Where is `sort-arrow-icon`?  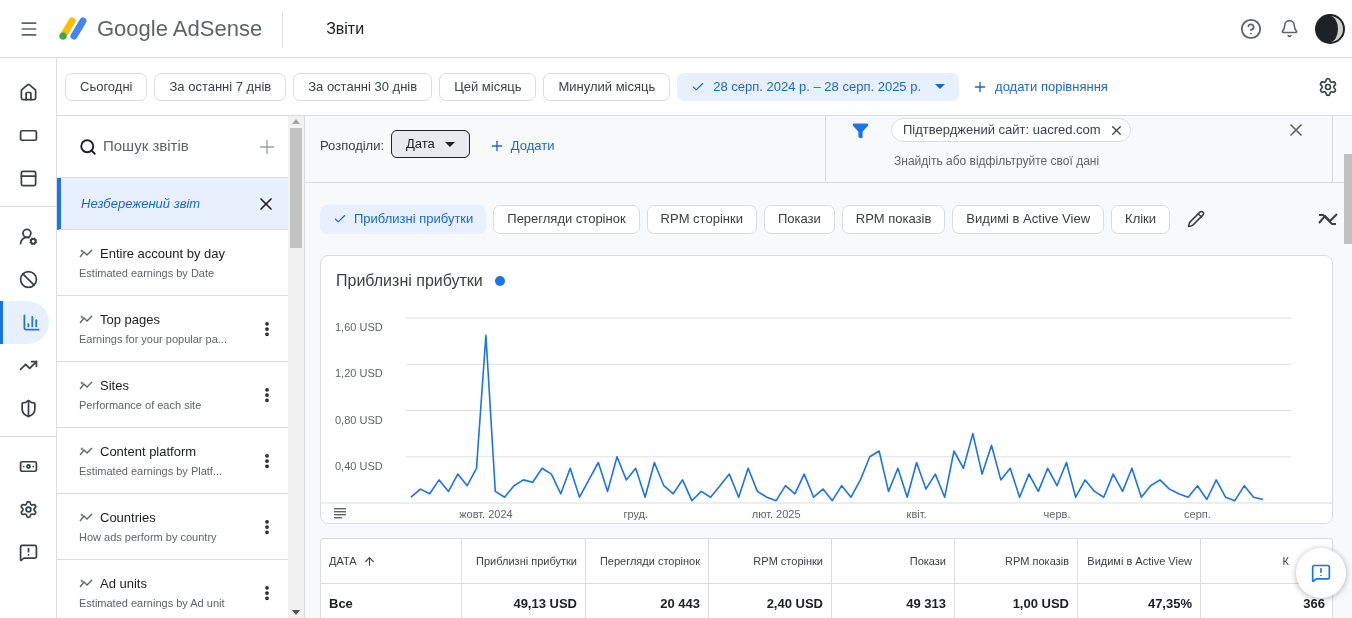
sort-arrow-icon is located at coordinates (369, 561).